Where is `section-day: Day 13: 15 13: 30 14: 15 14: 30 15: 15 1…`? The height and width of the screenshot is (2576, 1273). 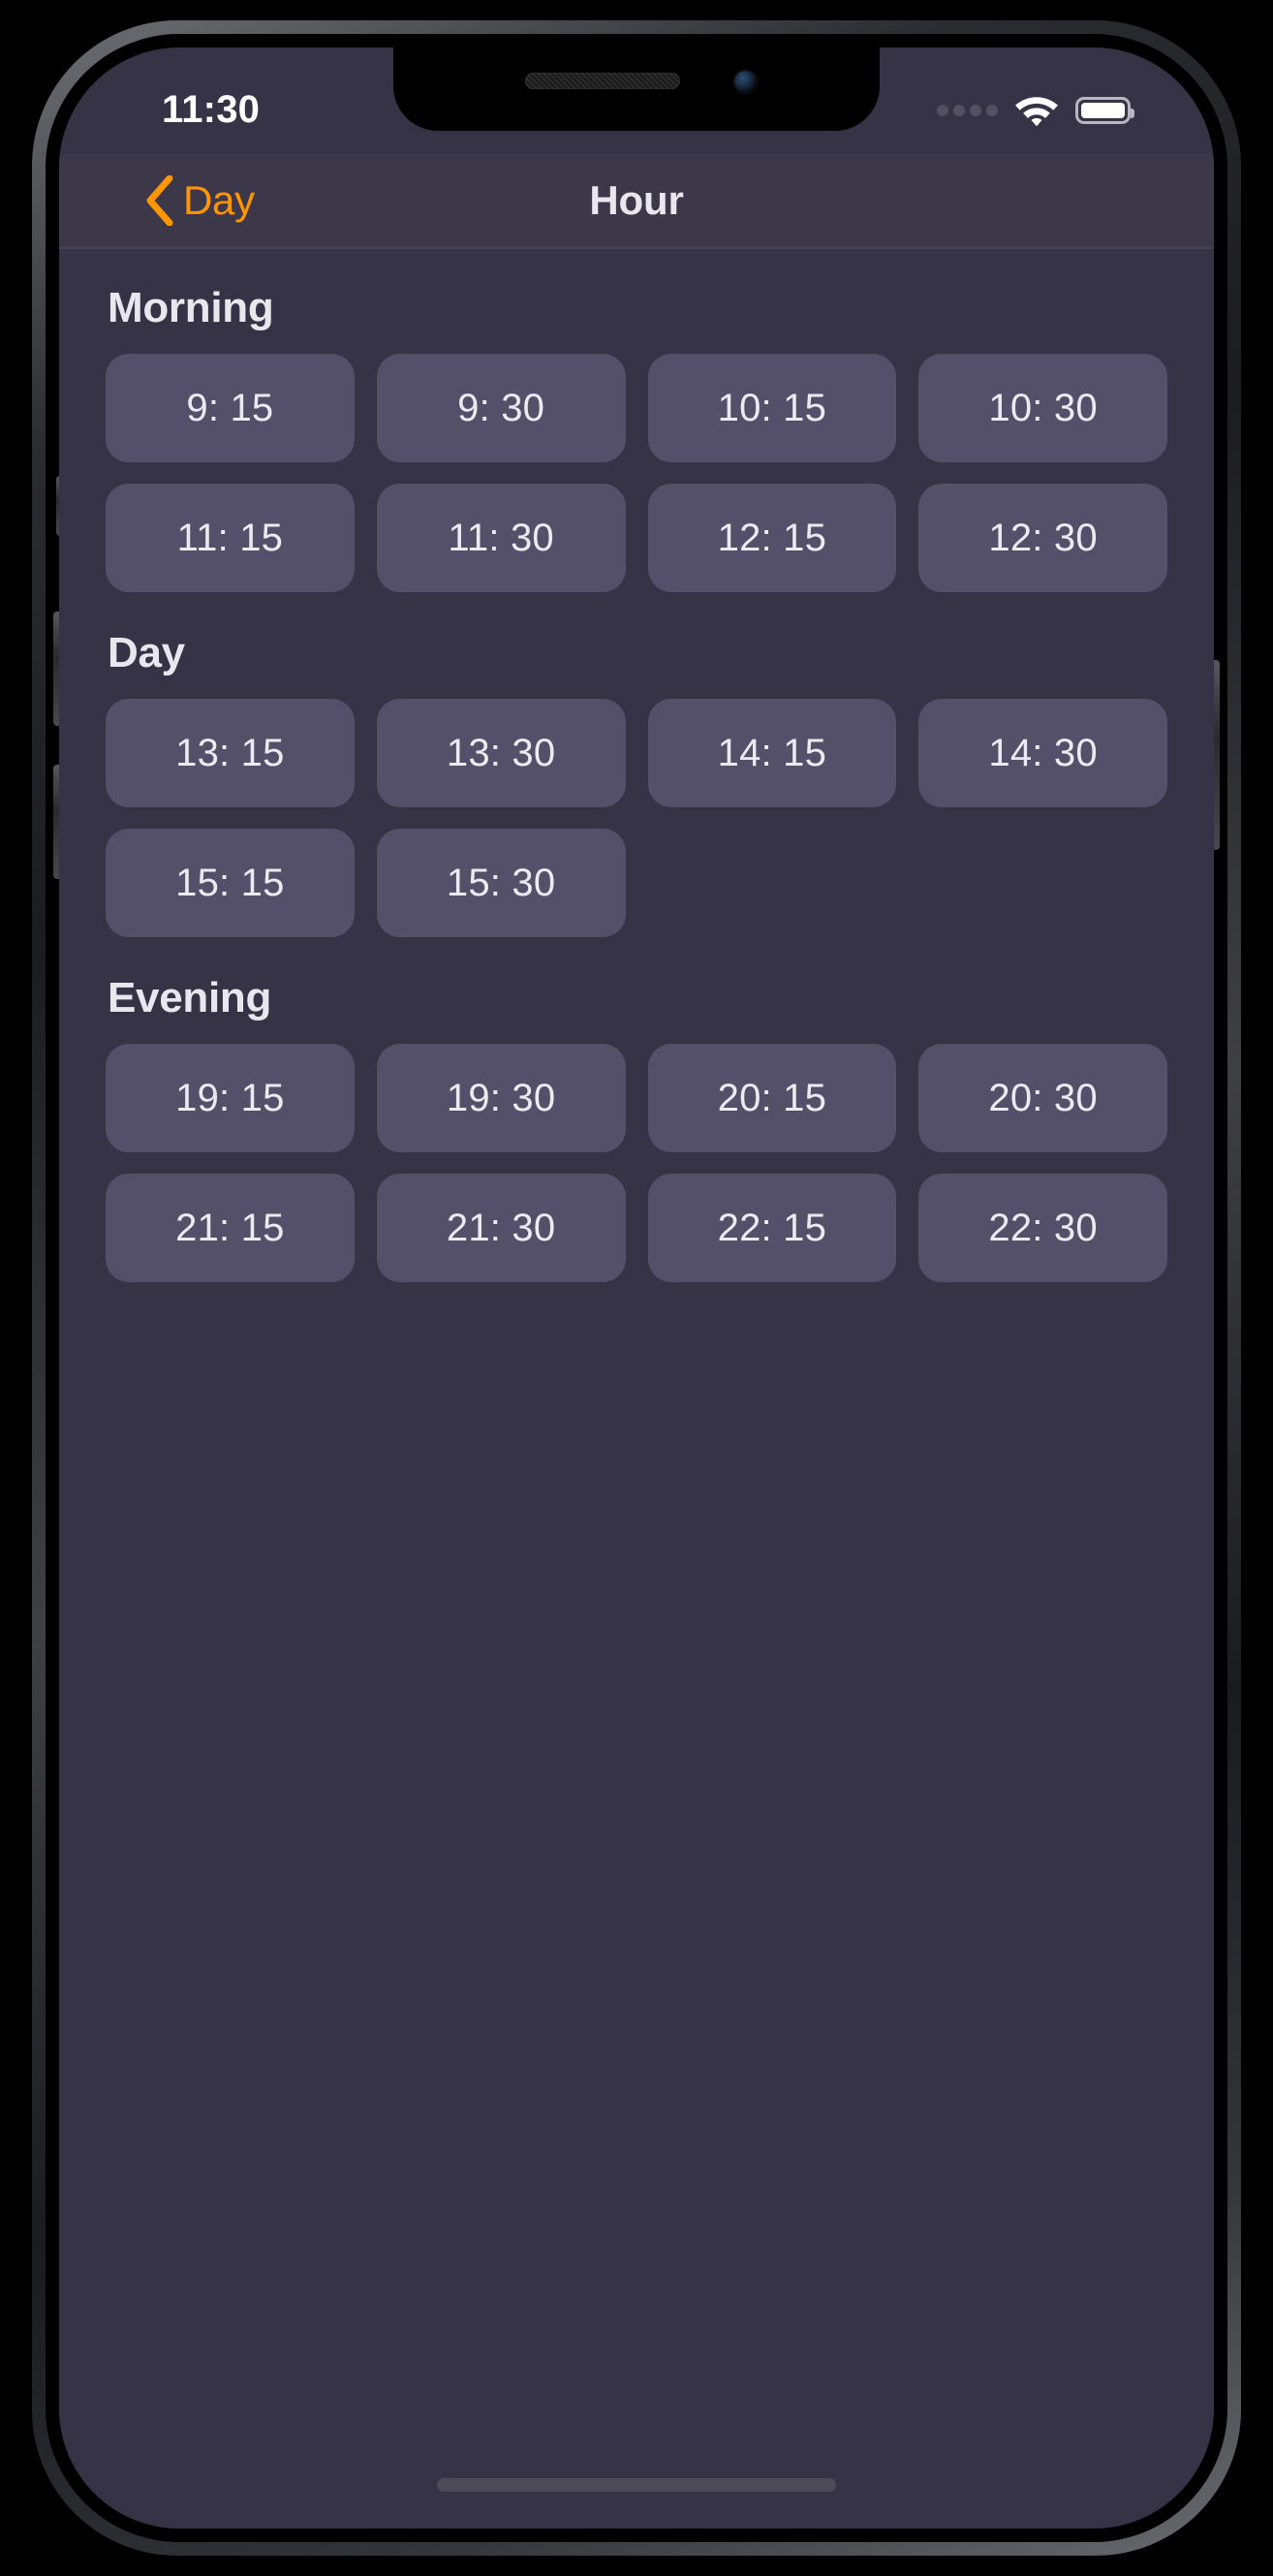 section-day: Day 13: 15 13: 30 14: 15 14: 30 15: 15 1… is located at coordinates (636, 783).